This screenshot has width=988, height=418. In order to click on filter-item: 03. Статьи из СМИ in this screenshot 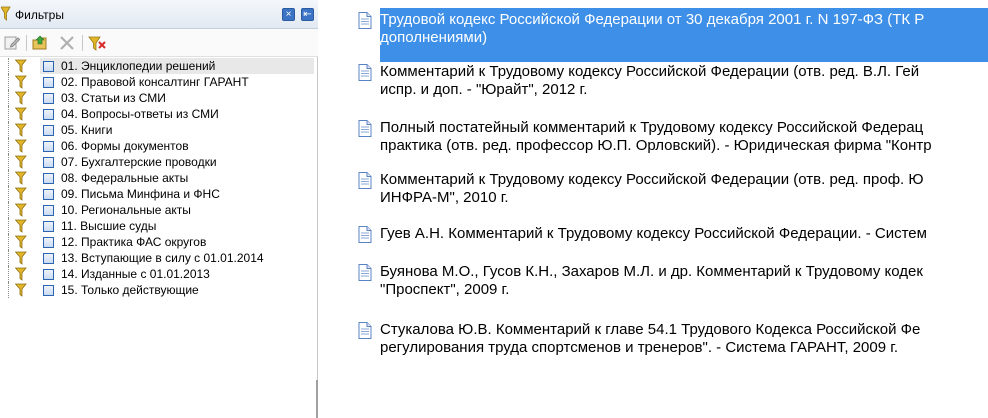, I will do `click(158, 98)`.